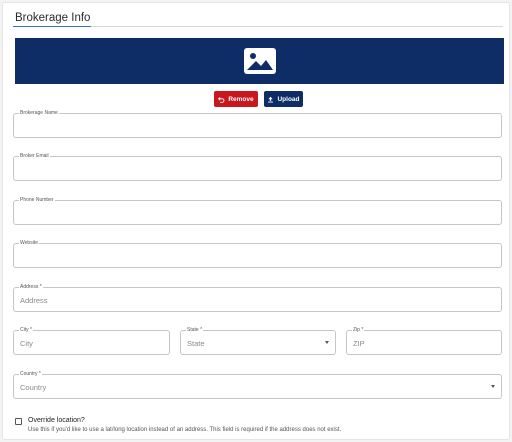 The image size is (512, 442). I want to click on section-title: Brokerage Info, so click(53, 18).